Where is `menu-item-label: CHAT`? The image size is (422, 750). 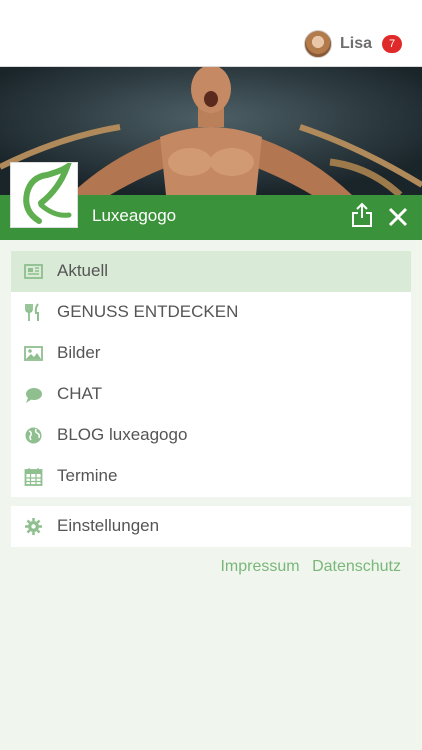
menu-item-label: CHAT is located at coordinates (80, 393).